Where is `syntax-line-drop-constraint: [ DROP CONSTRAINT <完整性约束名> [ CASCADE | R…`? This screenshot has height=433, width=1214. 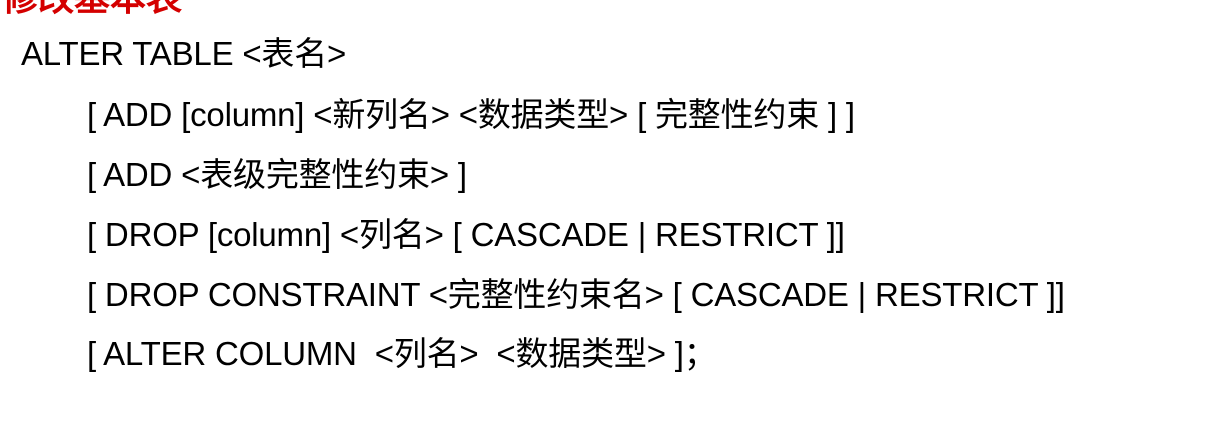
syntax-line-drop-constraint: [ DROP CONSTRAINT <完整性约束名> [ CASCADE | R… is located at coordinates (576, 294).